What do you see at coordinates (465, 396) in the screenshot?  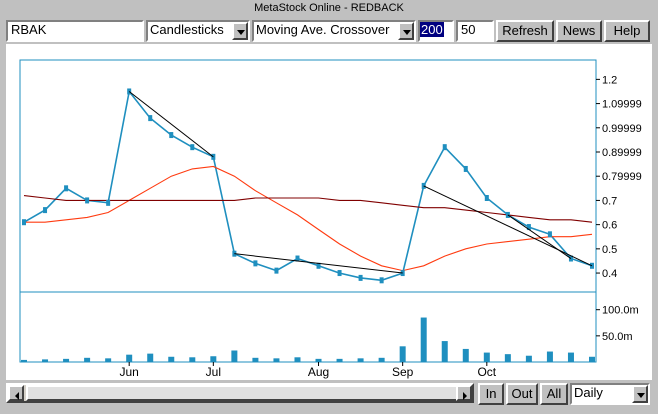 I see `arrow-right-icon` at bounding box center [465, 396].